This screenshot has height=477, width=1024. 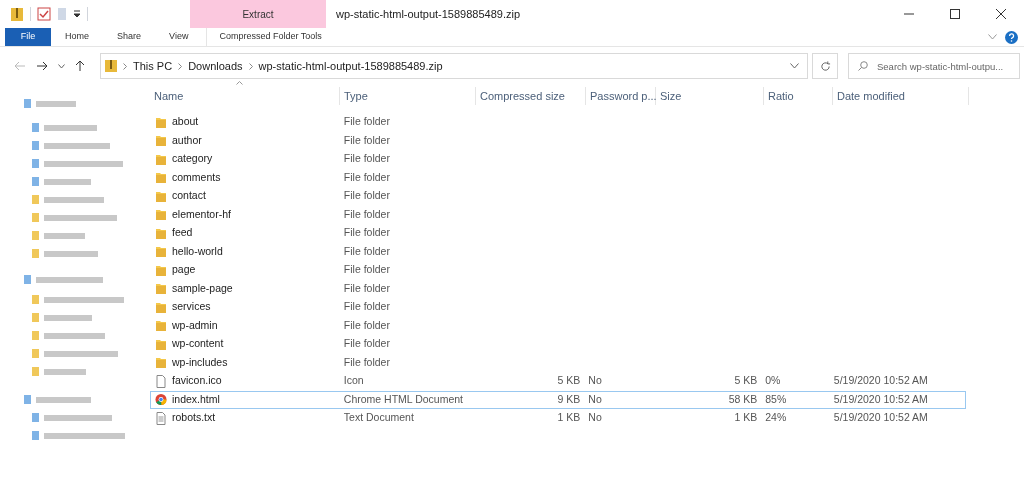 I want to click on column-header: Type, so click(x=408, y=96).